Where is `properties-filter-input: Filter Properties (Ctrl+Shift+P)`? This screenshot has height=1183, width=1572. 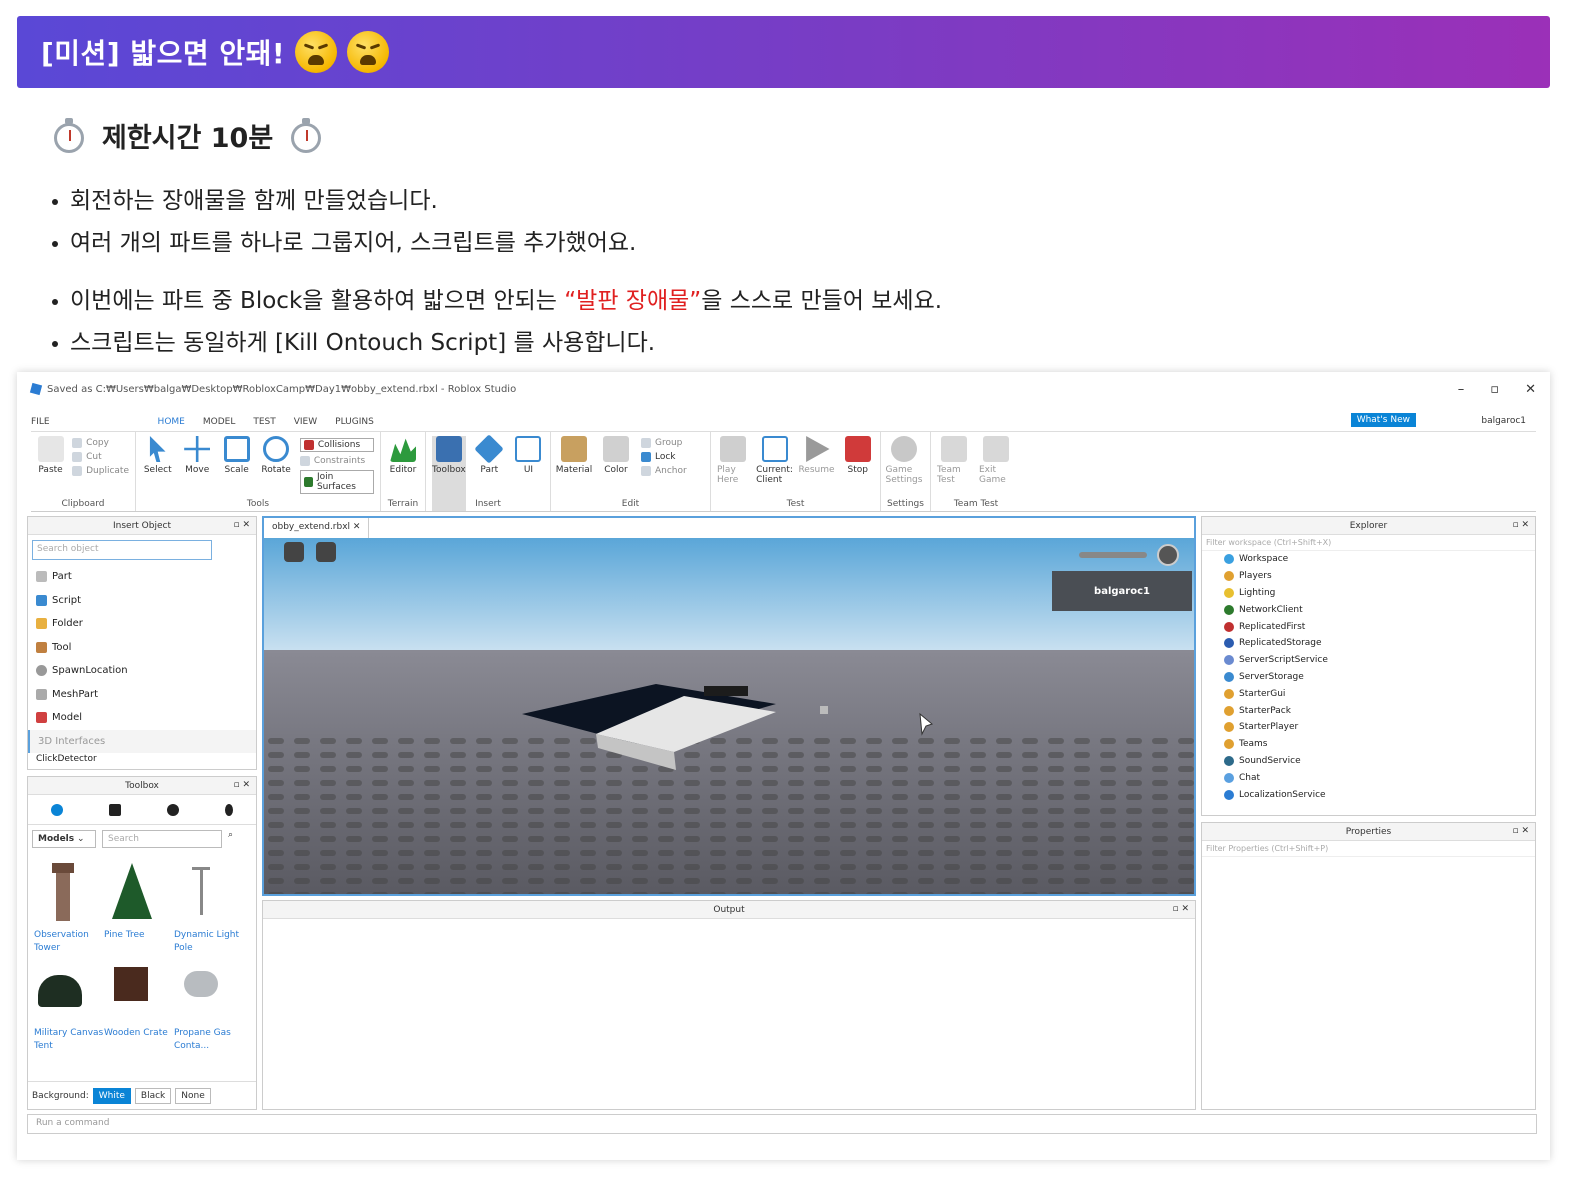 properties-filter-input: Filter Properties (Ctrl+Shift+P) is located at coordinates (1368, 849).